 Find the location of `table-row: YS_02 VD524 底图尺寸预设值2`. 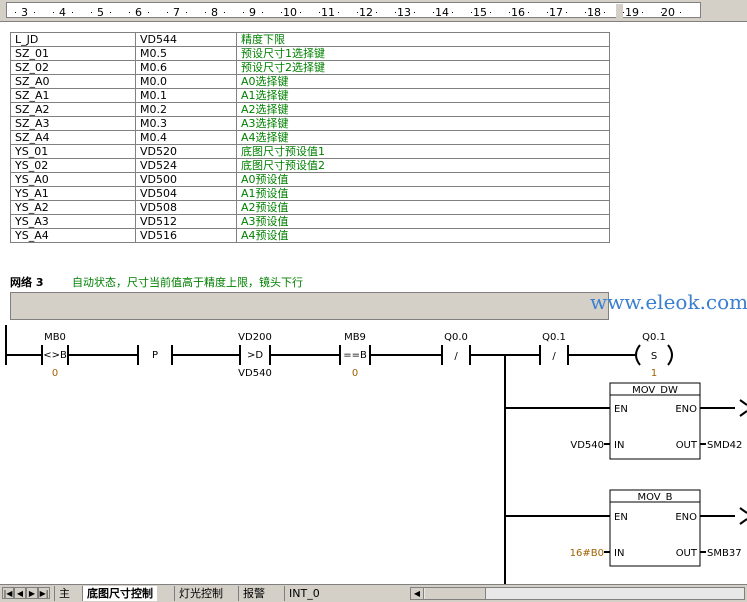

table-row: YS_02 VD524 底图尺寸预设值2 is located at coordinates (310, 165).